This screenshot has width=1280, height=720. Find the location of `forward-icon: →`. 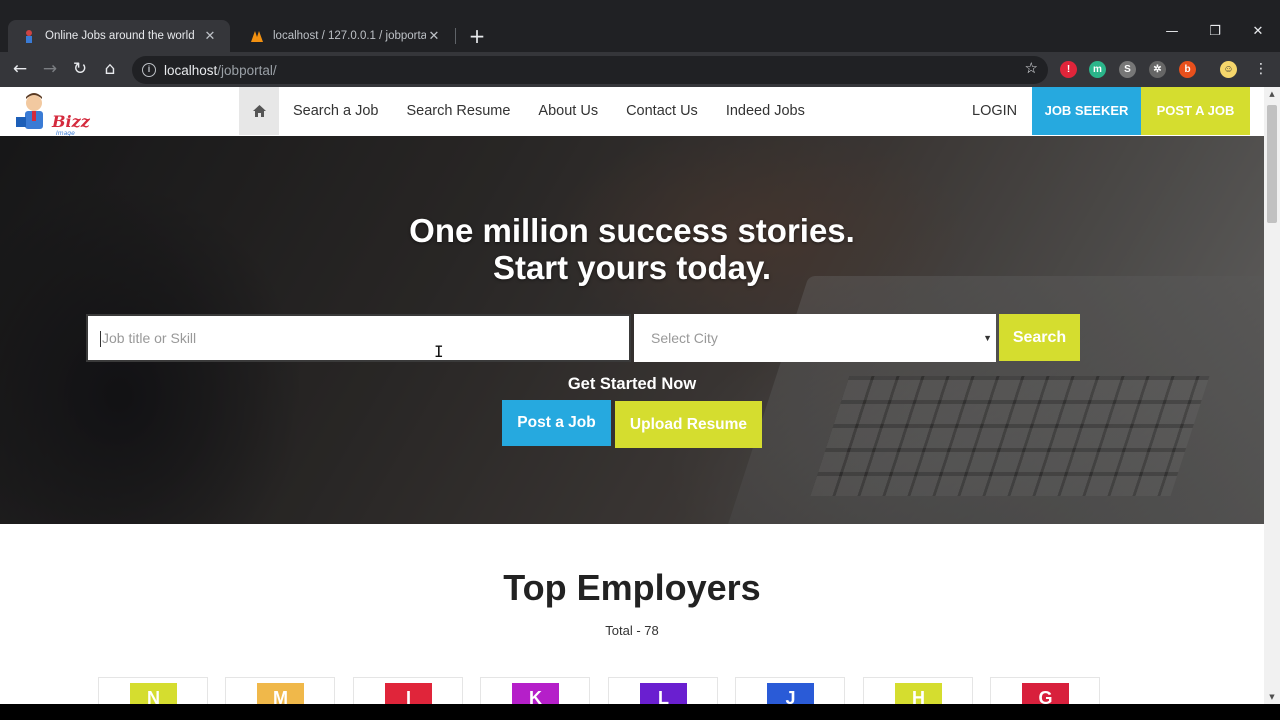

forward-icon: → is located at coordinates (50, 70).